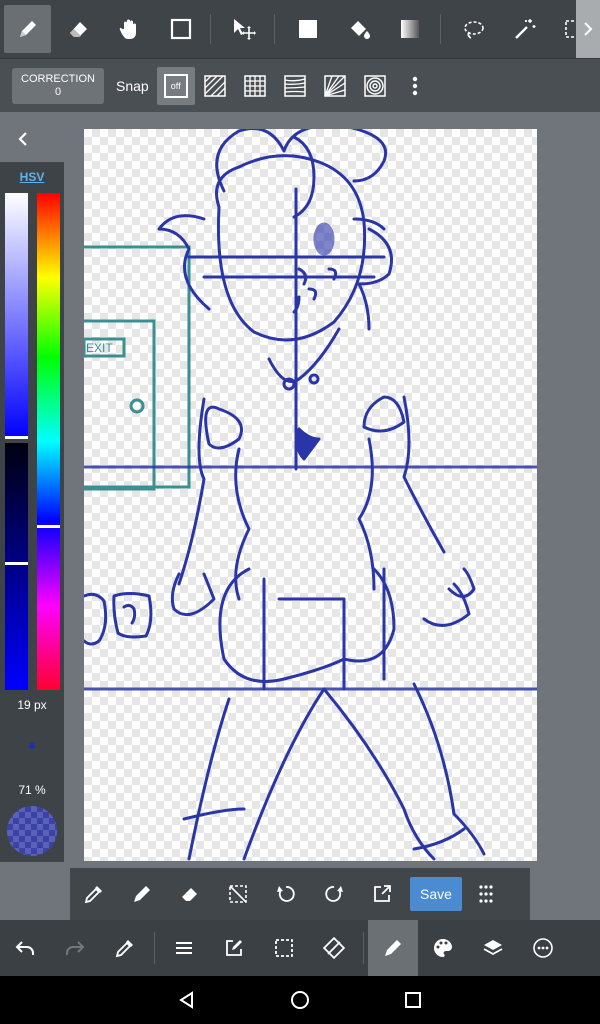 Image resolution: width=600 pixels, height=1024 pixels. I want to click on hand-icon, so click(127, 29).